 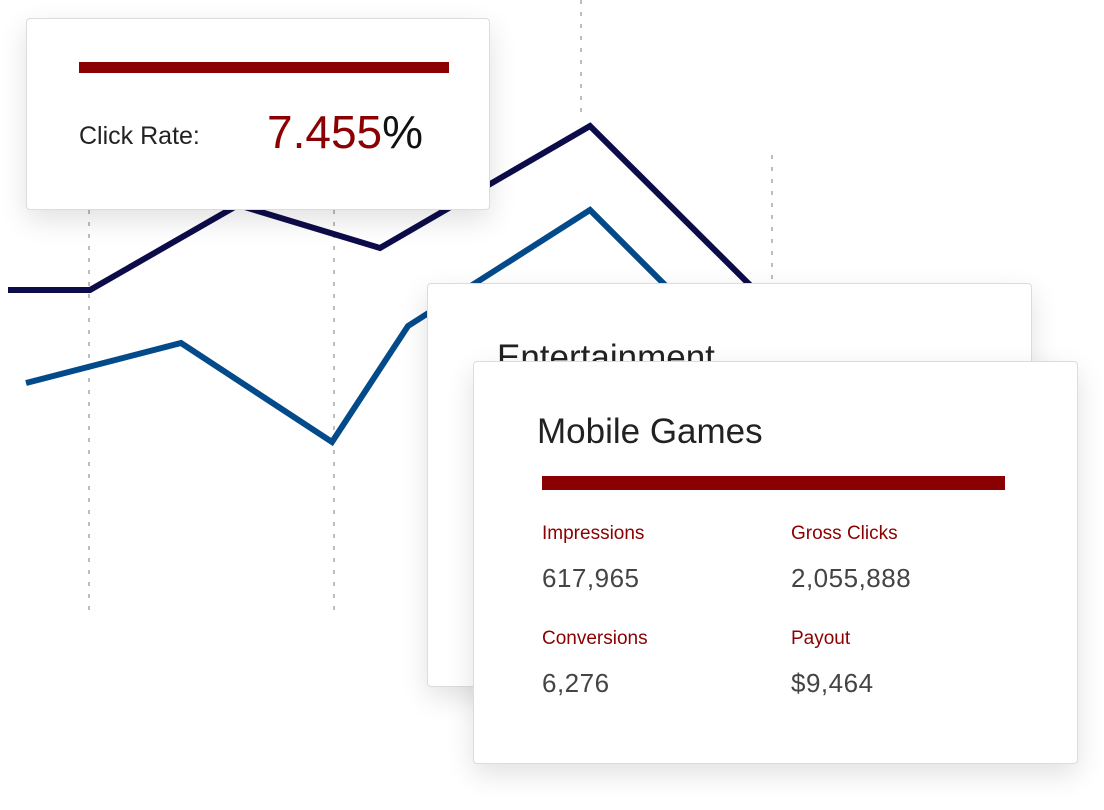 I want to click on click-rate-value-group: 7.455%, so click(x=345, y=132).